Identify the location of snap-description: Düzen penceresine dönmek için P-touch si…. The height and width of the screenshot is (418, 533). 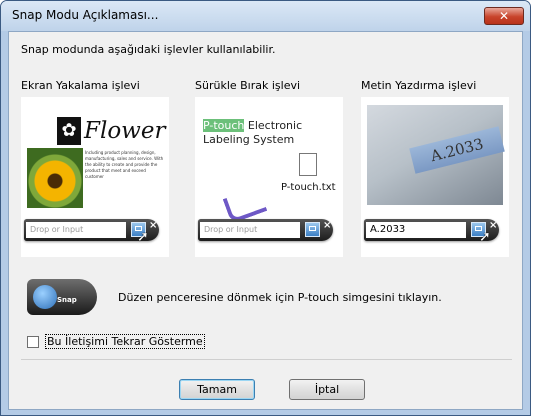
(280, 297).